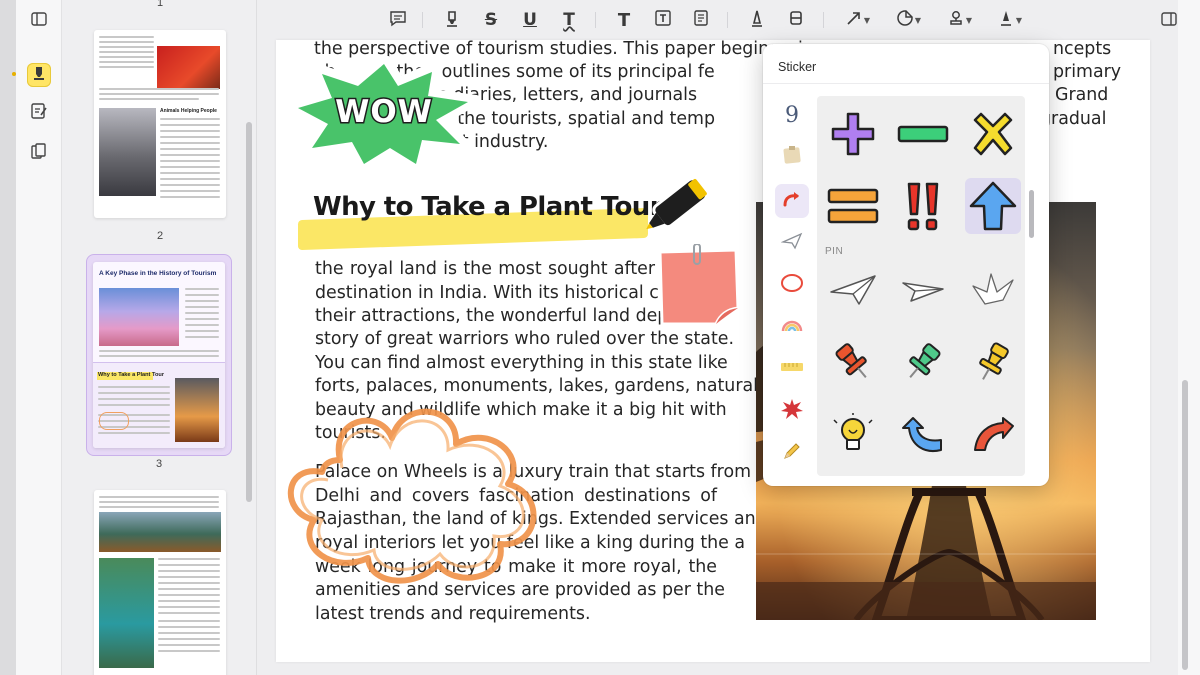 The width and height of the screenshot is (1200, 675). I want to click on rainbow-icon, so click(792, 327).